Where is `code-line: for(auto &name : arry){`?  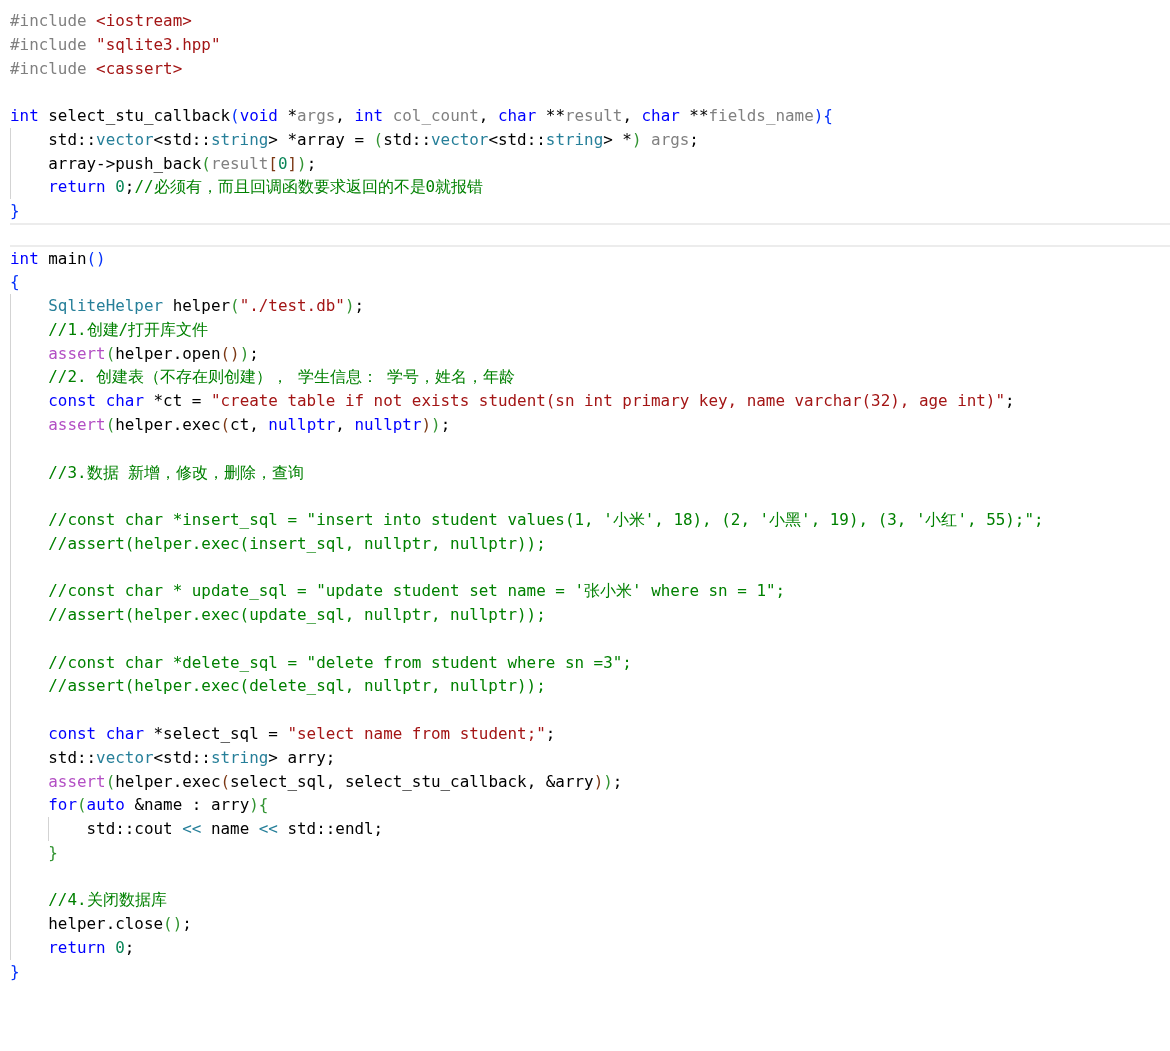
code-line: for(auto &name : arry){ is located at coordinates (158, 805).